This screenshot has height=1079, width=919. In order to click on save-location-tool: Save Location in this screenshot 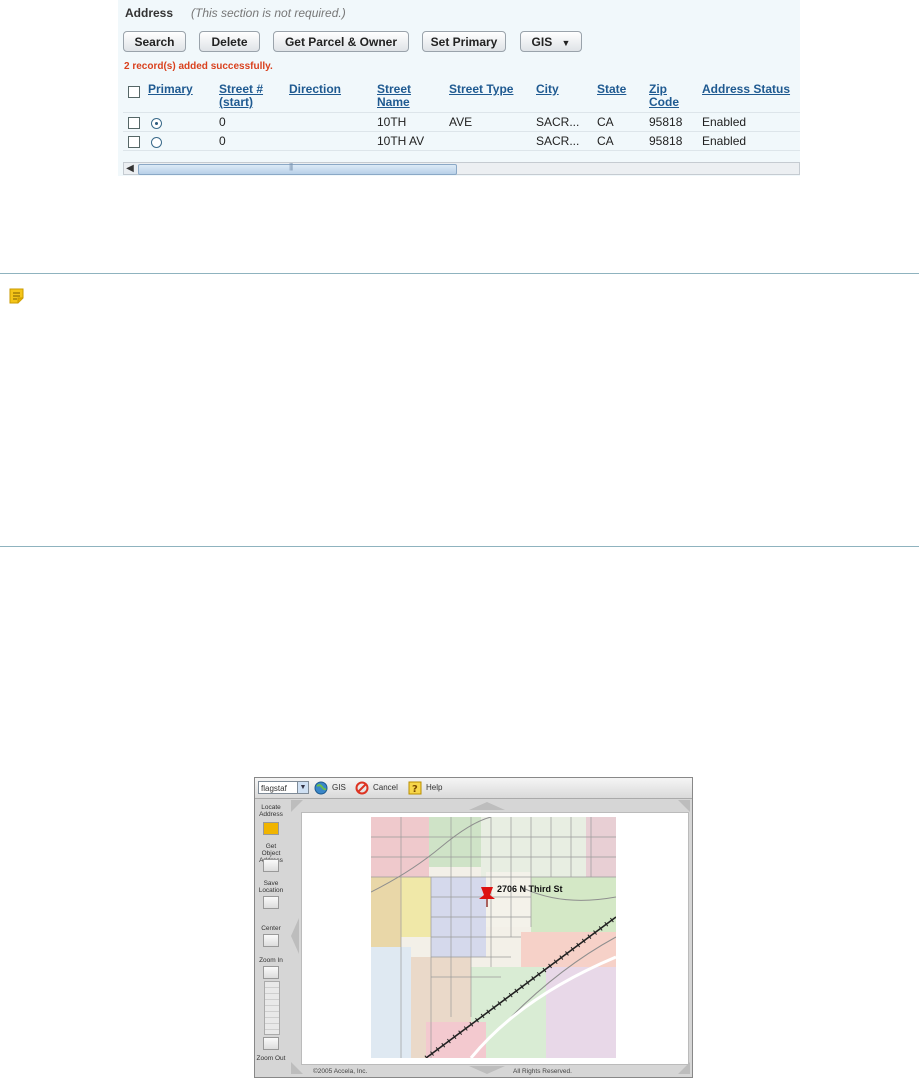, I will do `click(271, 887)`.